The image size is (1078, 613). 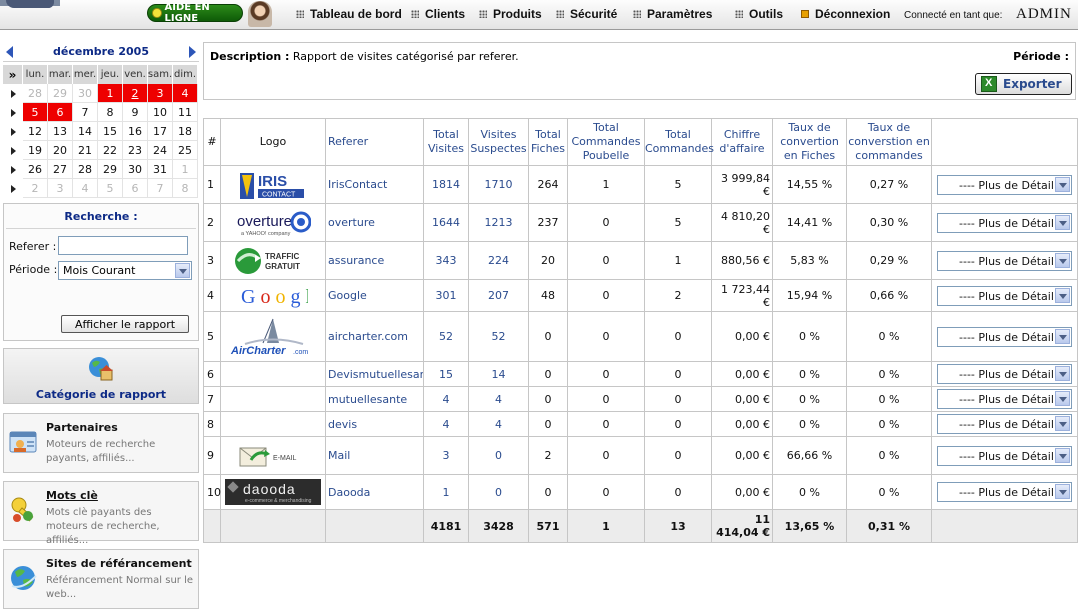 I want to click on column-header-order-rate: Taux de converstion en commandes, so click(x=889, y=142).